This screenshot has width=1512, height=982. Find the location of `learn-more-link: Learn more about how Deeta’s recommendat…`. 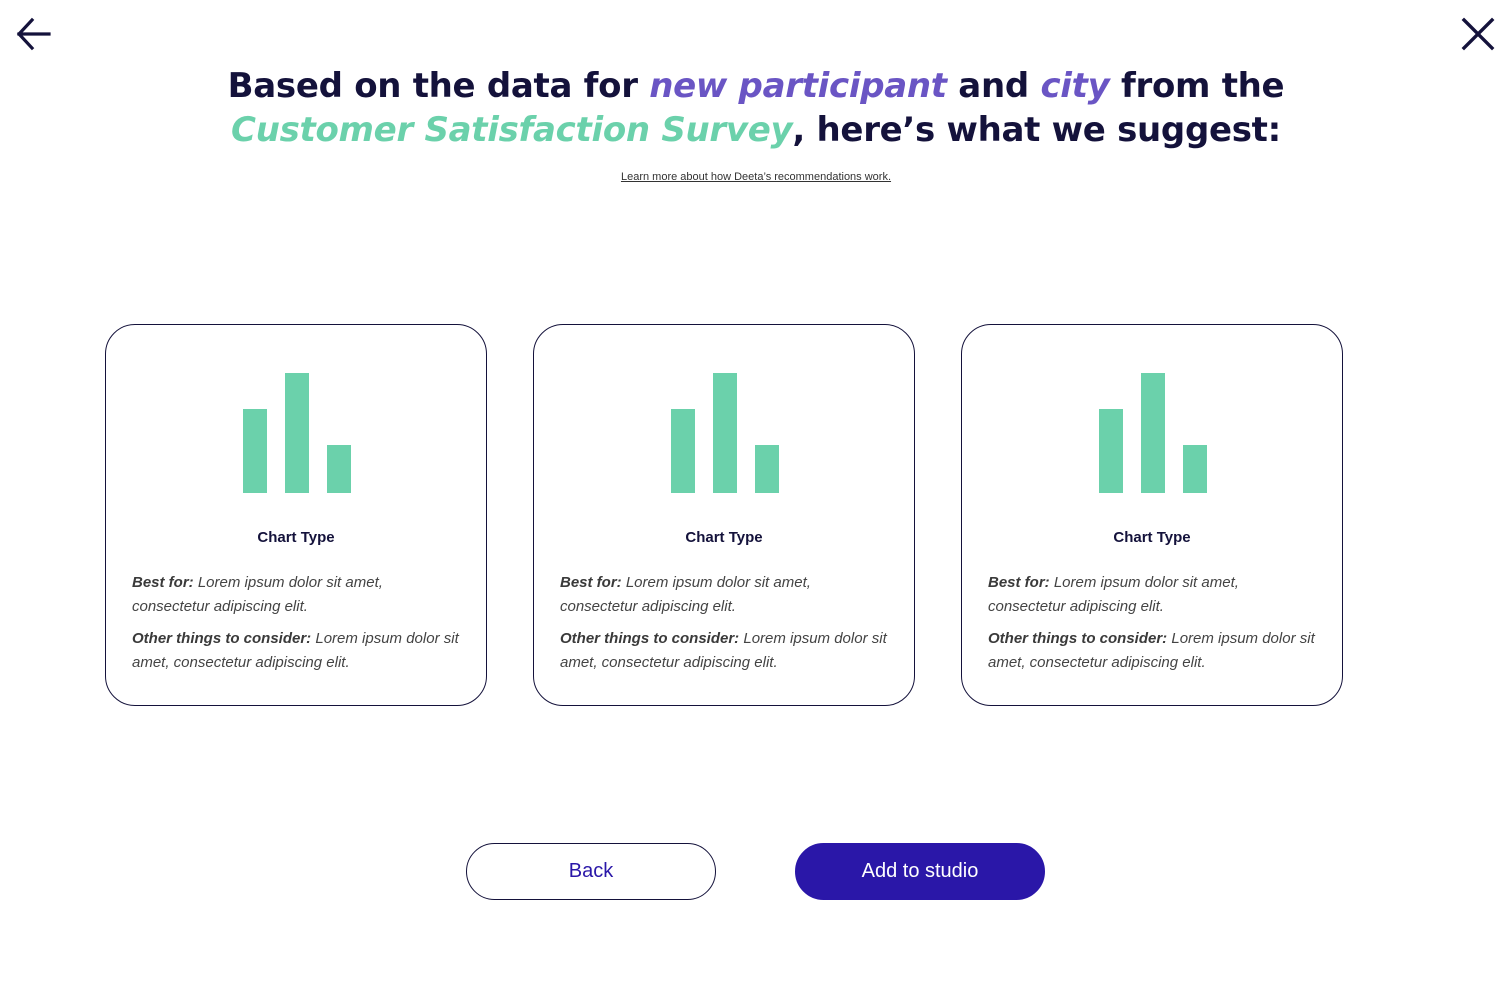

learn-more-link: Learn more about how Deeta’s recommendat… is located at coordinates (756, 177).